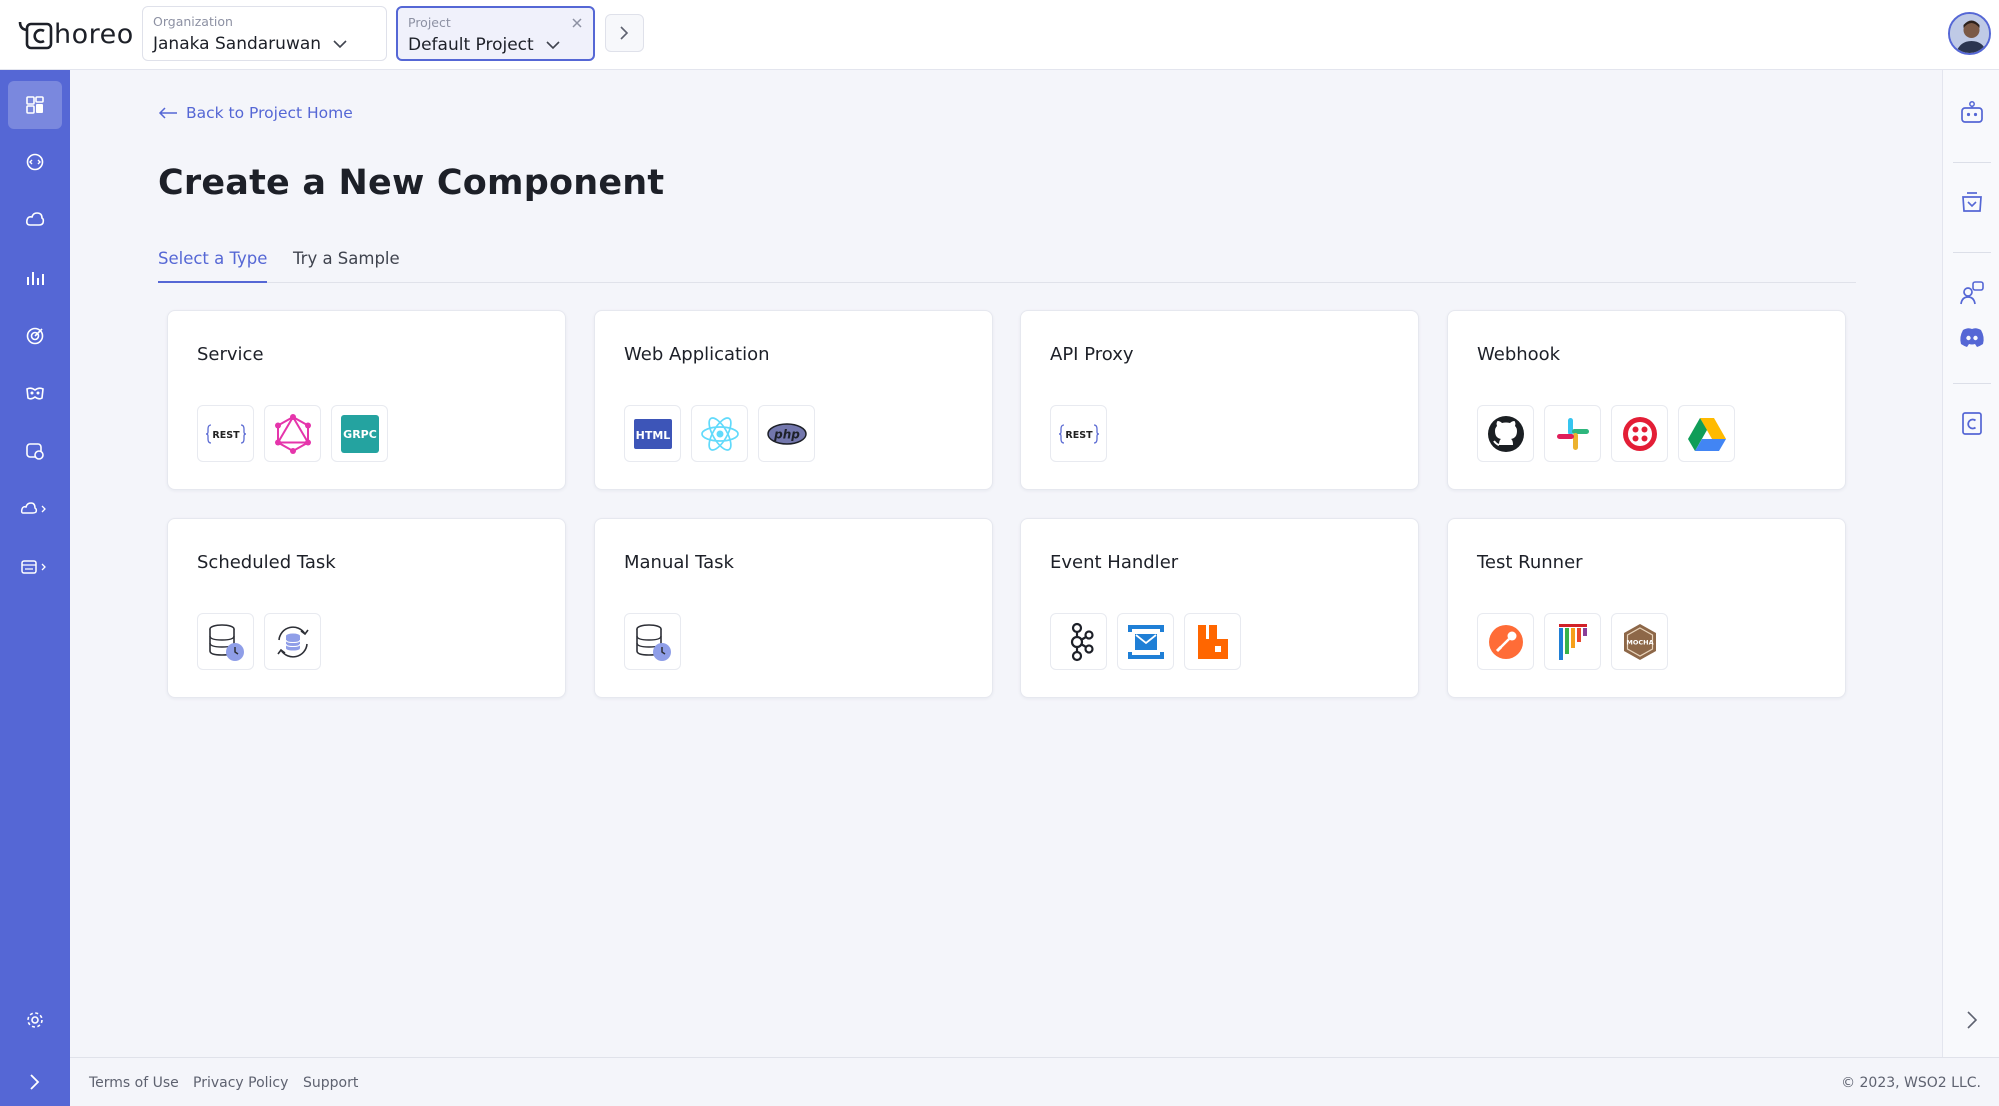  I want to click on docs-icon, so click(1972, 423).